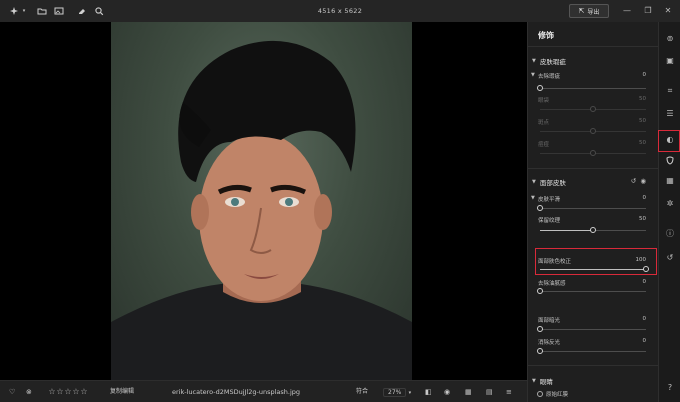 The width and height of the screenshot is (680, 402). What do you see at coordinates (670, 39) in the screenshot?
I see `layers-icon: ⊚` at bounding box center [670, 39].